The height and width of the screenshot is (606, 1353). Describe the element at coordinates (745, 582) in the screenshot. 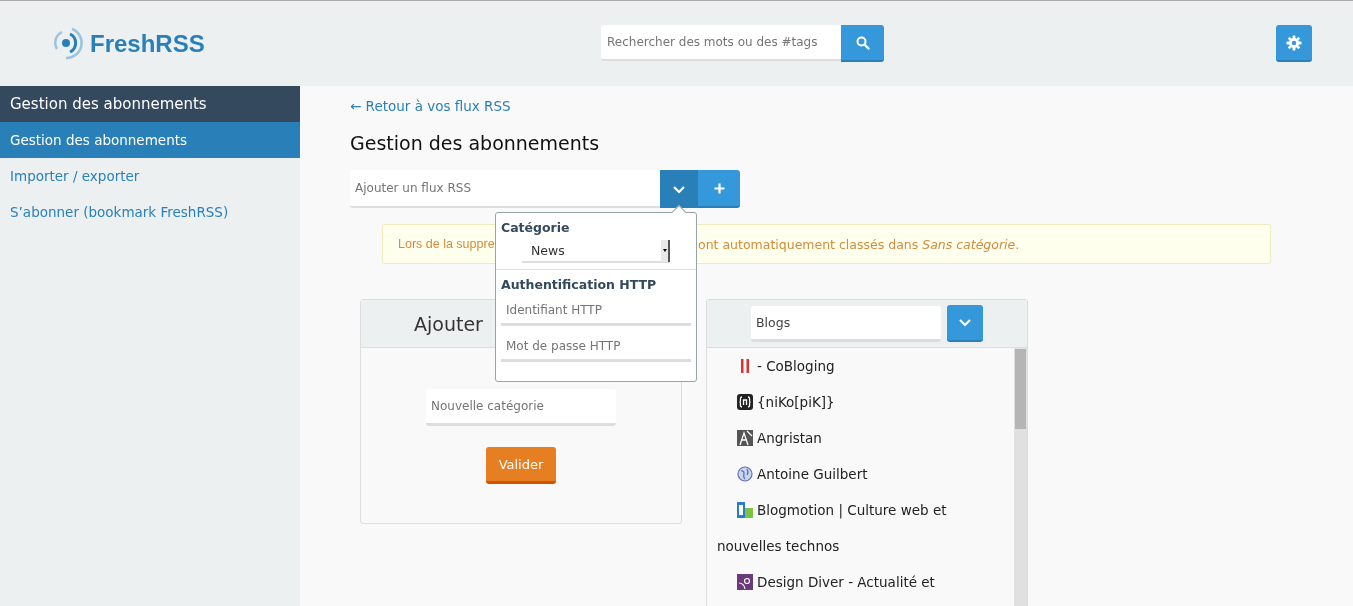

I see `swirl-icon` at that location.